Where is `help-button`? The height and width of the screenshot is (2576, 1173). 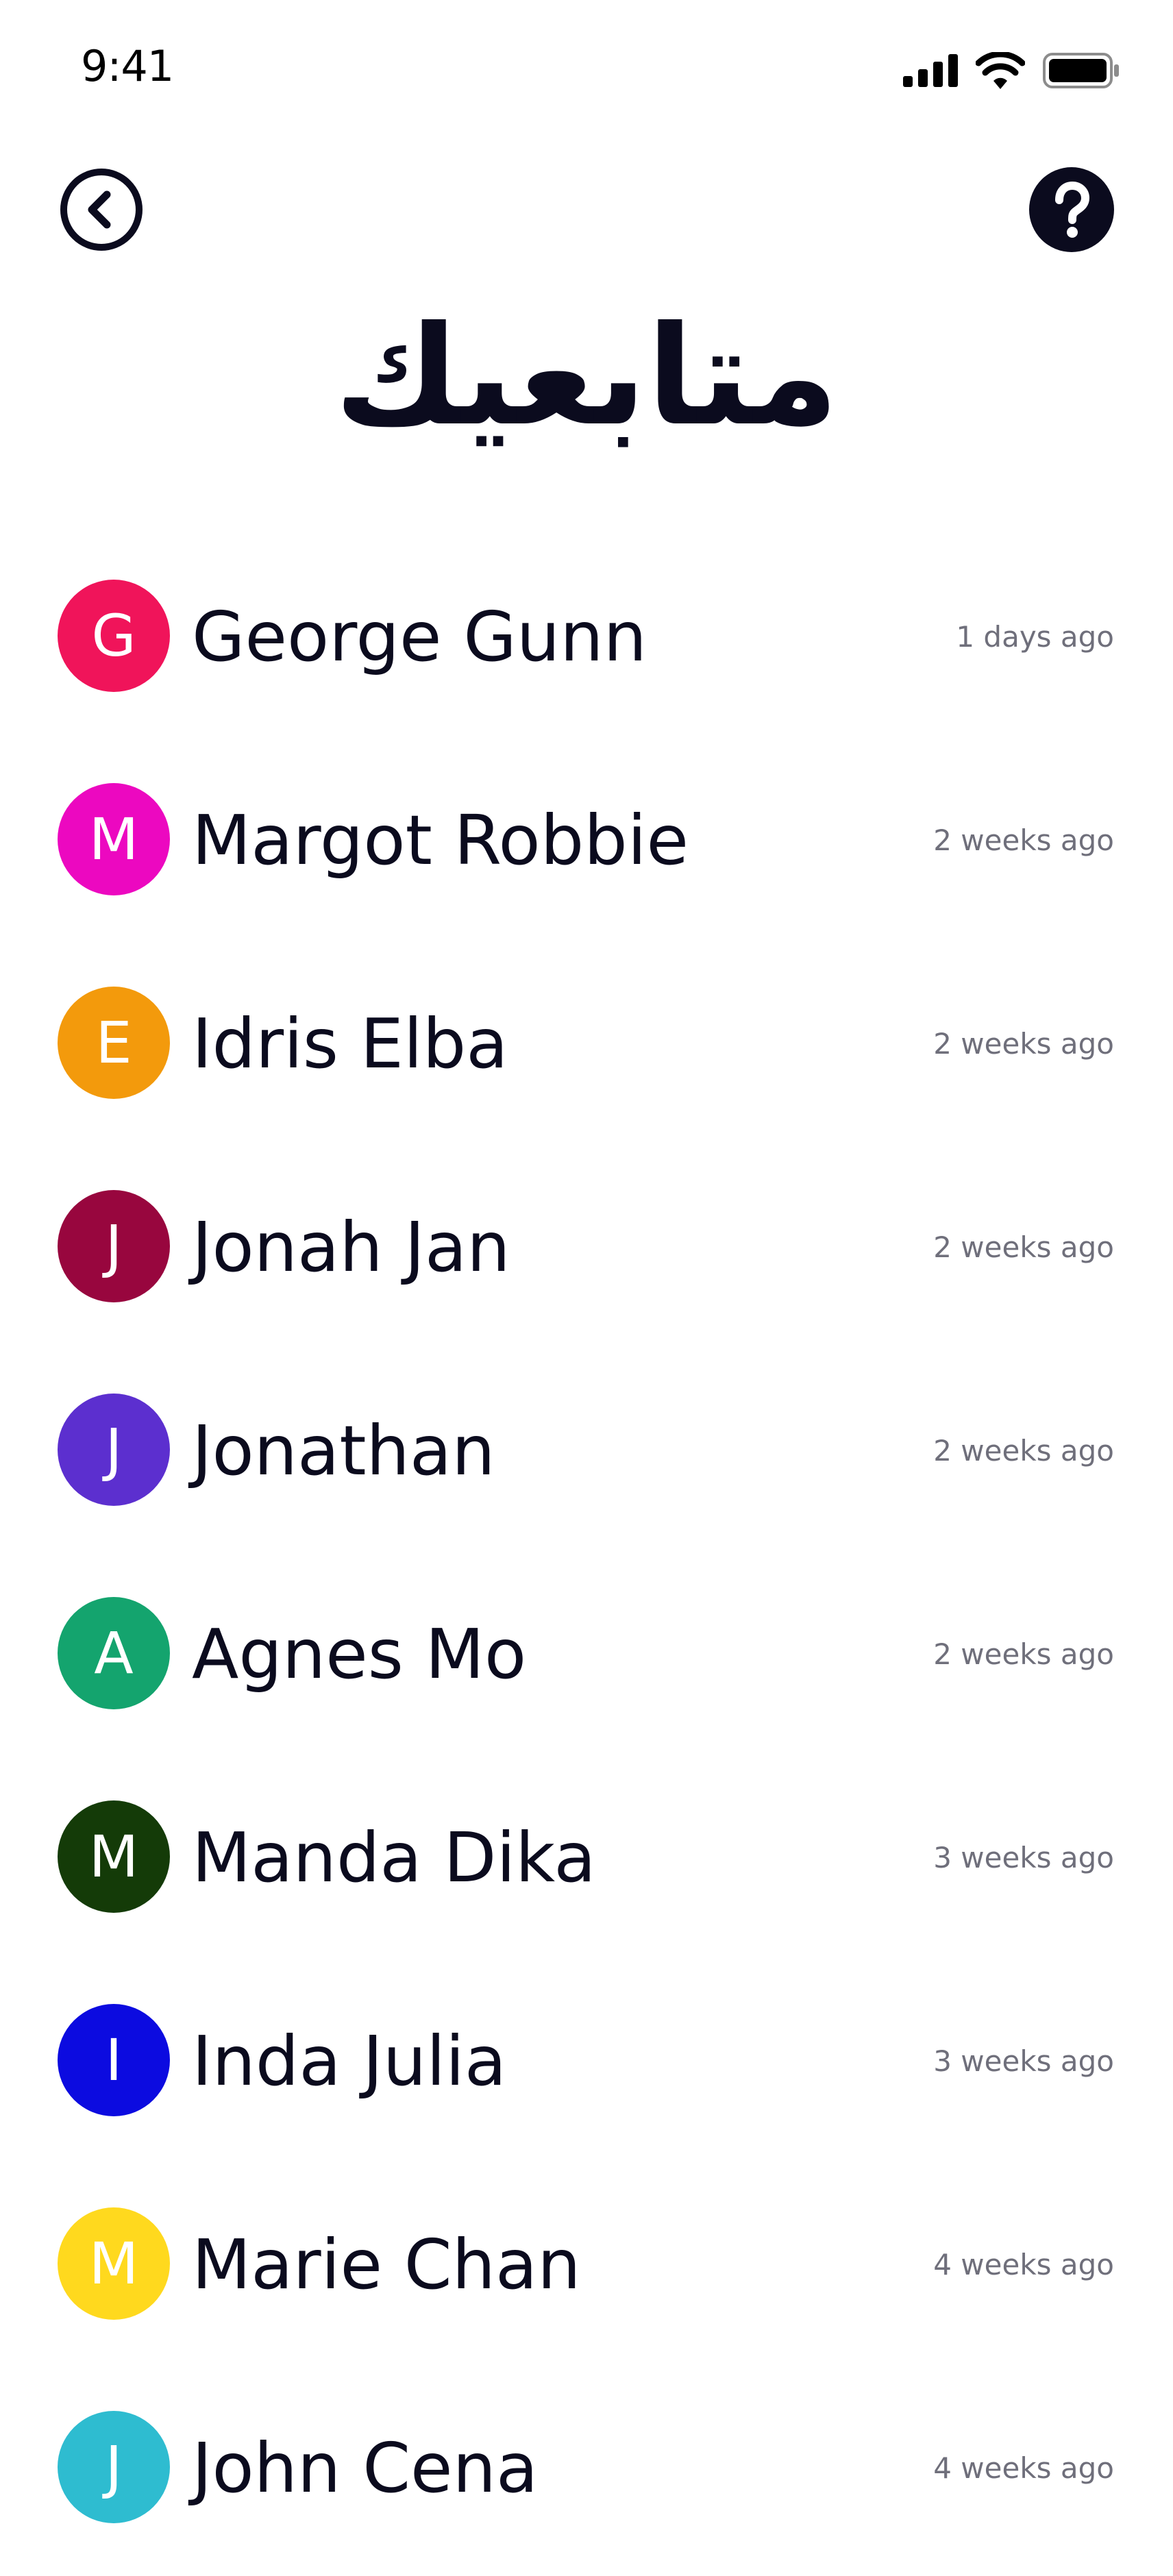
help-button is located at coordinates (1071, 209).